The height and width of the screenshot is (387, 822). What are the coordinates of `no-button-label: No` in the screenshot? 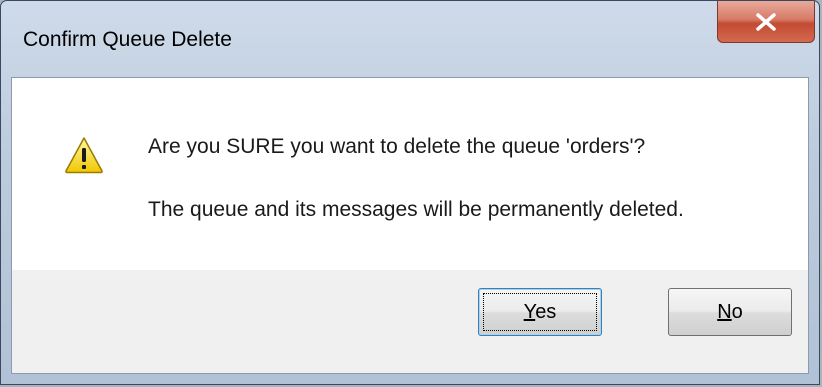 It's located at (730, 311).